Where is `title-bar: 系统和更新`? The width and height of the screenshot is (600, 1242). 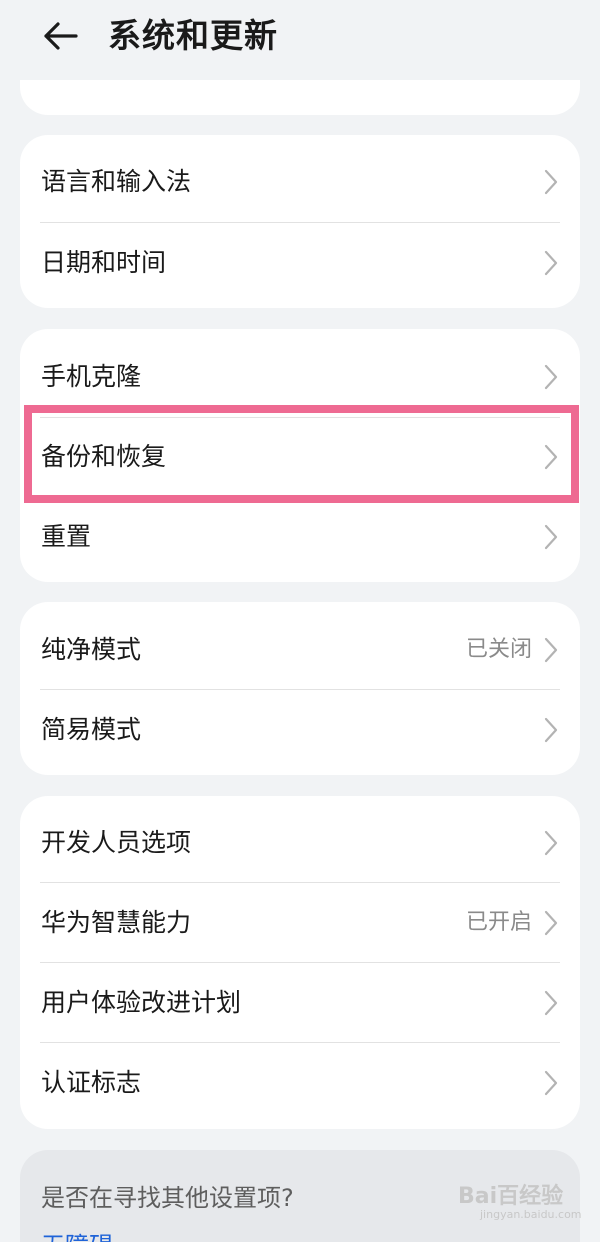
title-bar: 系统和更新 is located at coordinates (300, 40).